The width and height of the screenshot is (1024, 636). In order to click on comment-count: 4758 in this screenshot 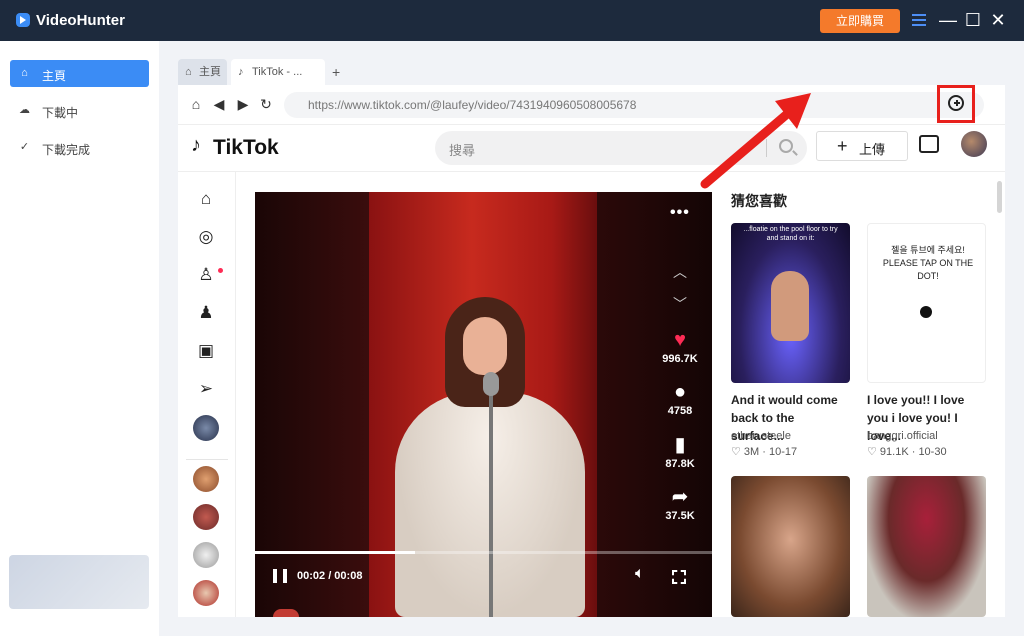, I will do `click(680, 411)`.